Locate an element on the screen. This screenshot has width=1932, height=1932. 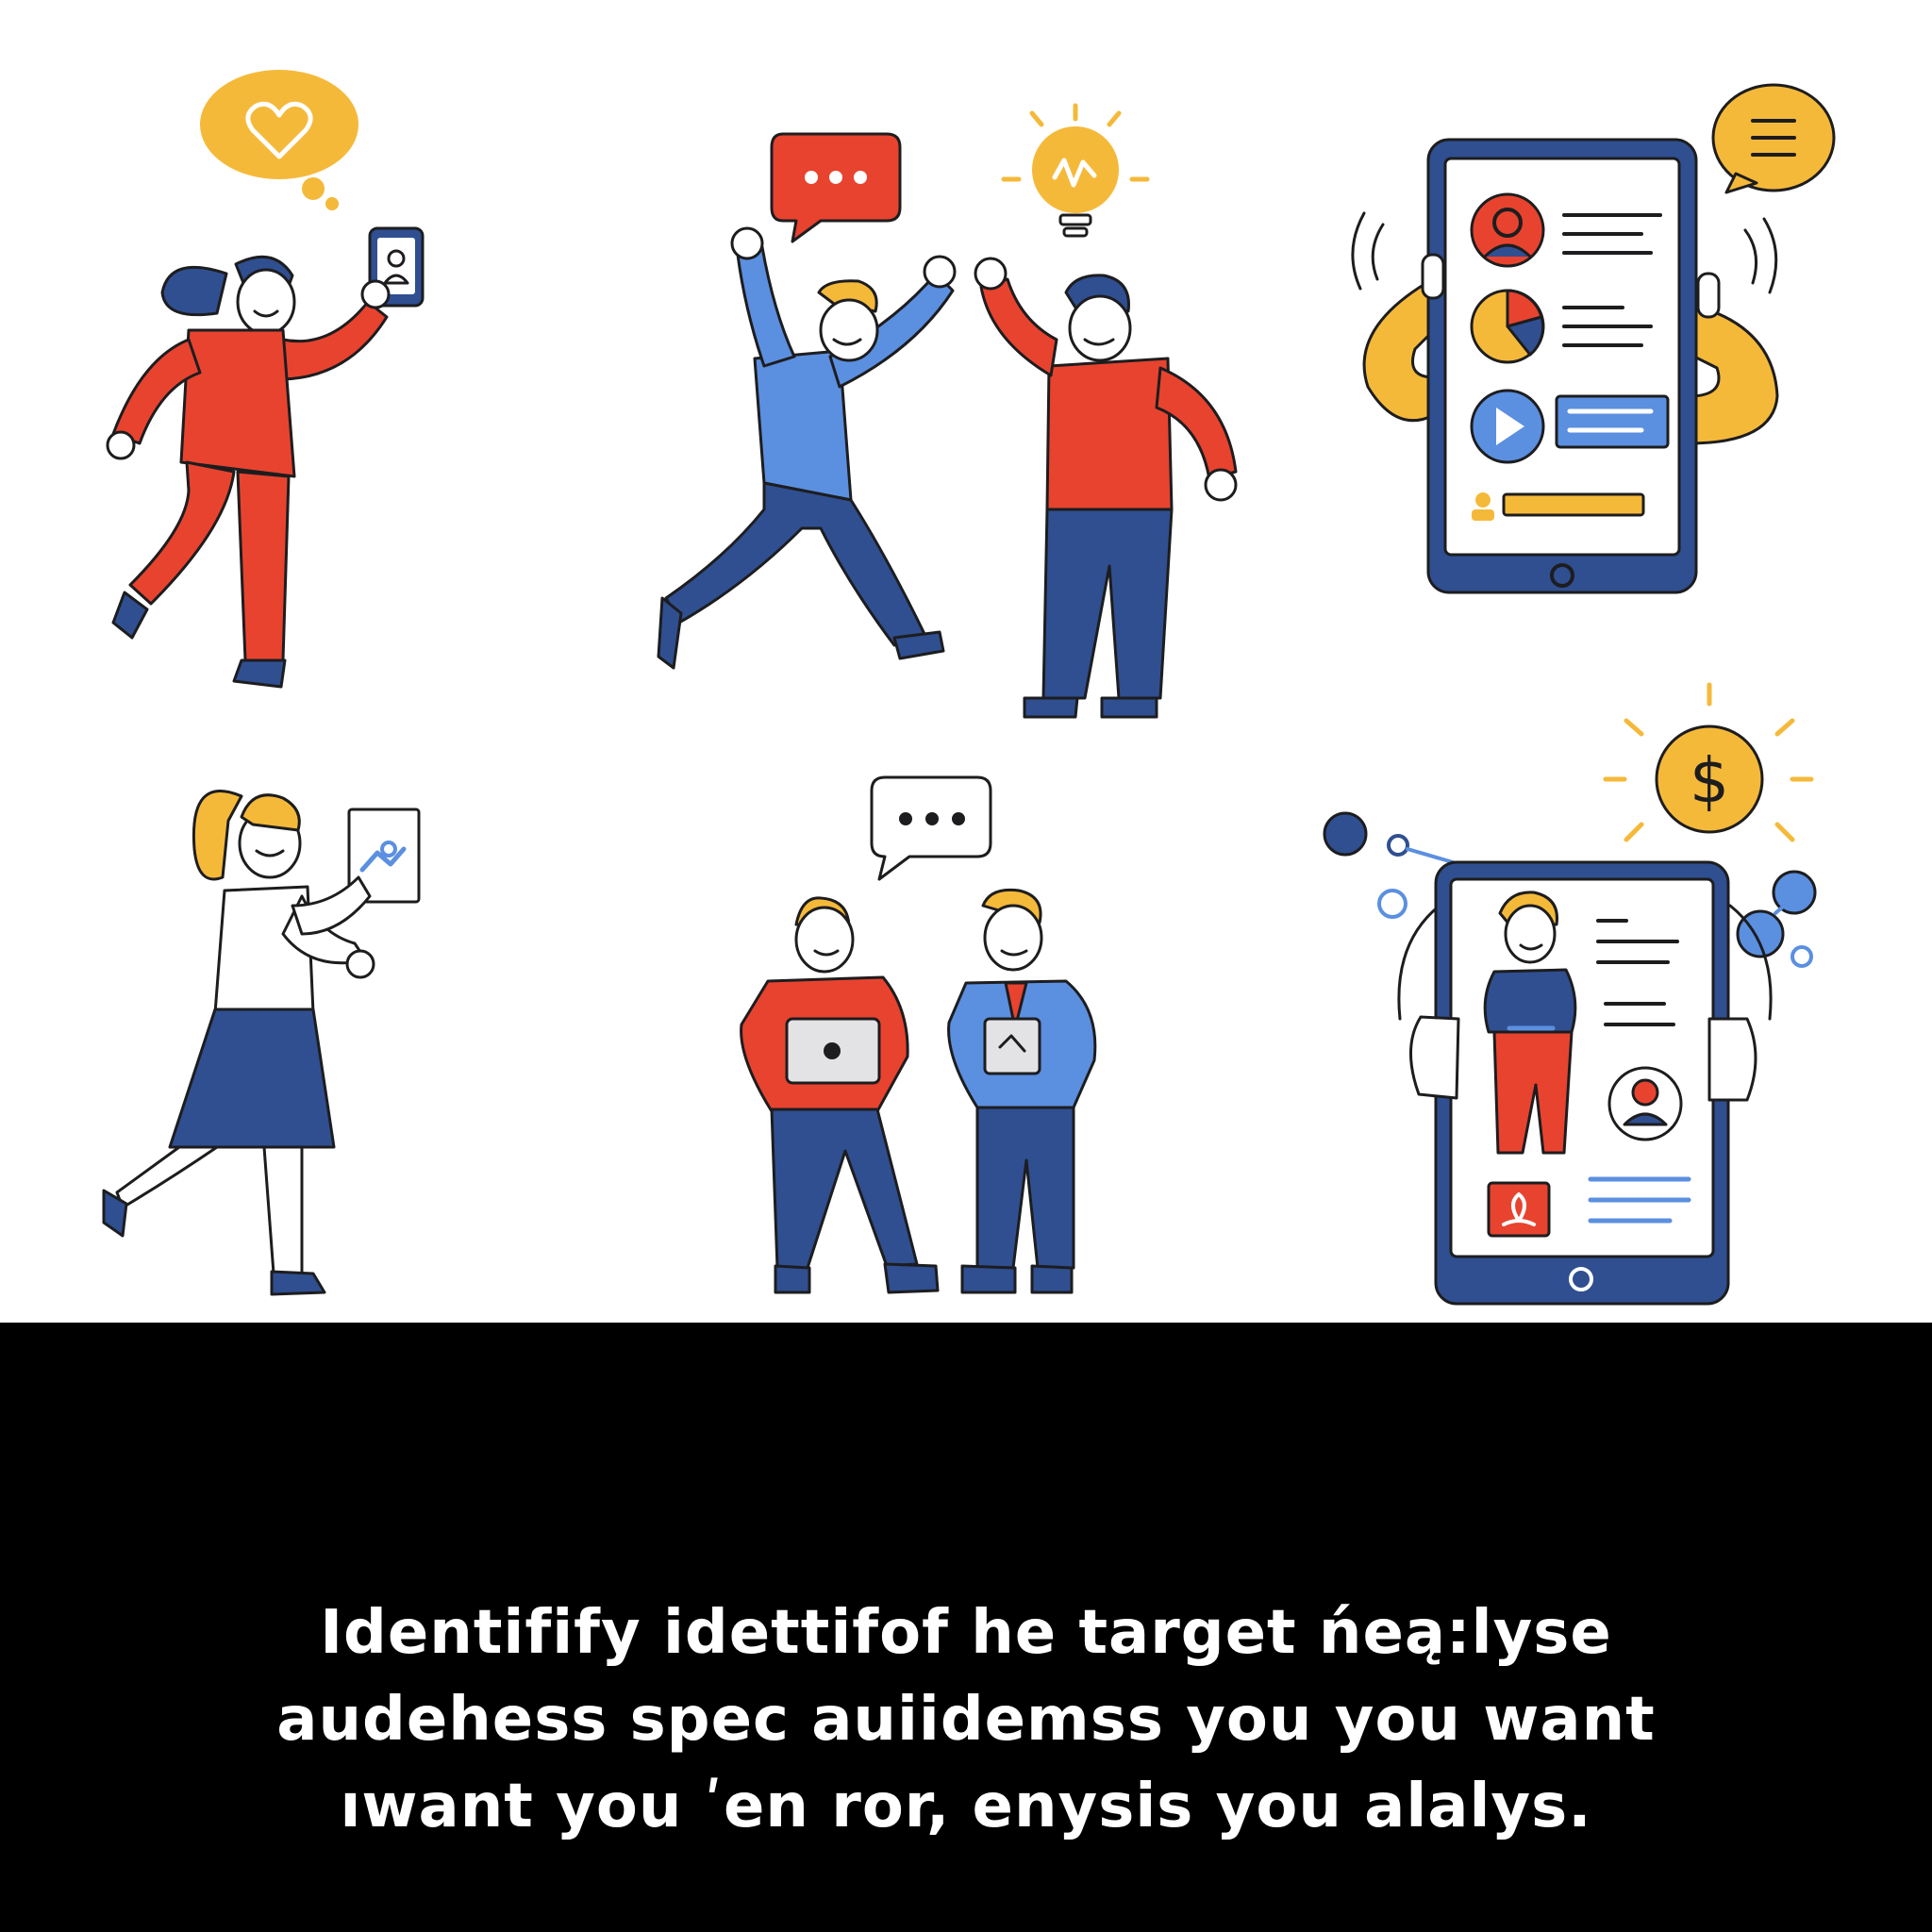
scene-hands-holding-tablet-profile is located at coordinates (1594, 339).